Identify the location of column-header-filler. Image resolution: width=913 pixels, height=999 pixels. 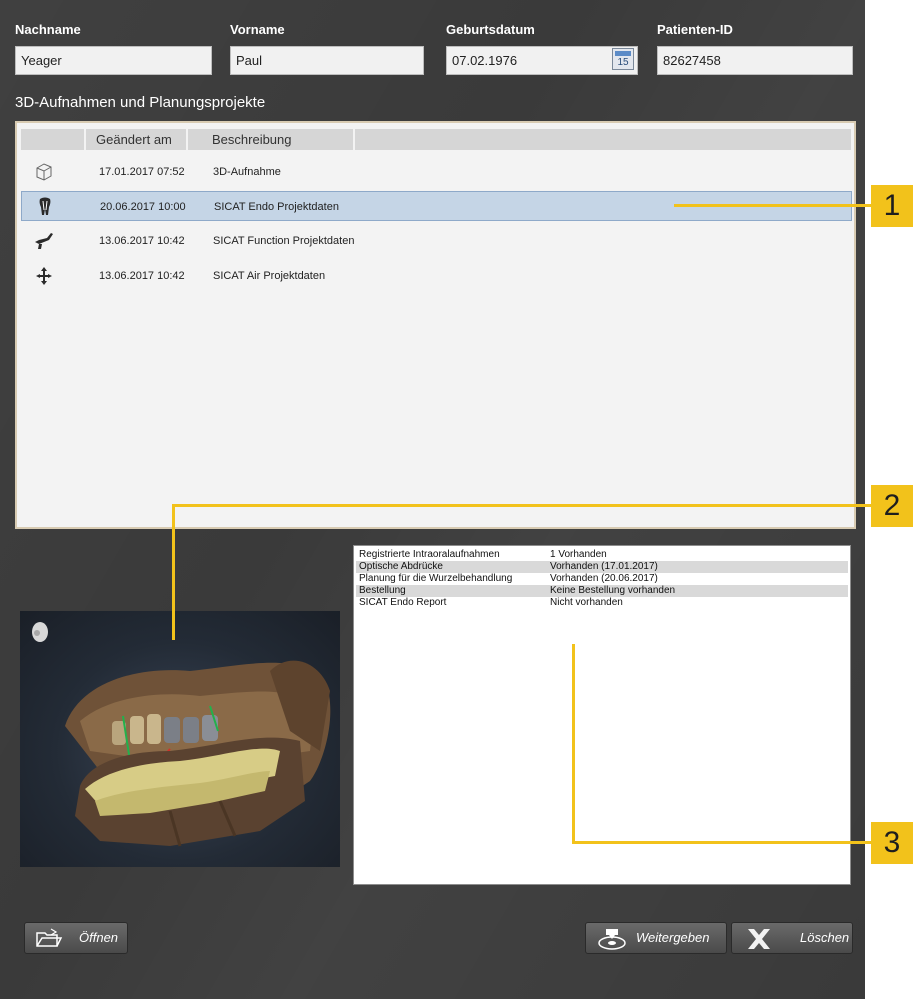
(603, 139).